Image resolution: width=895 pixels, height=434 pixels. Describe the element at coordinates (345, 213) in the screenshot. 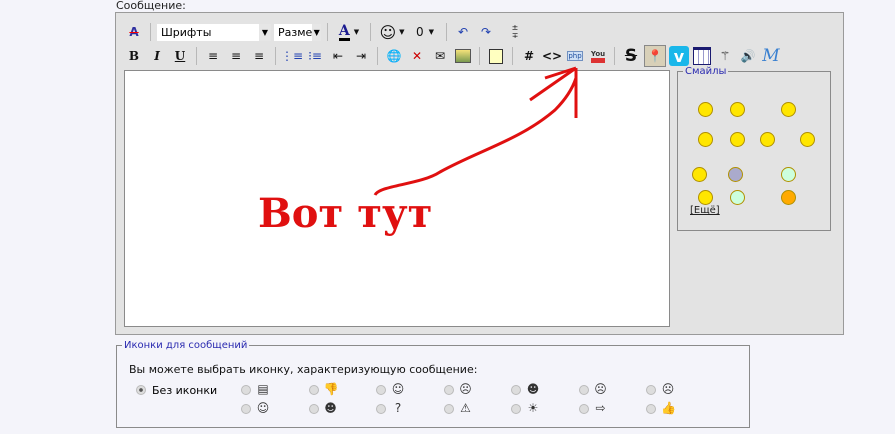

I see `annotation-text: Вот тут` at that location.